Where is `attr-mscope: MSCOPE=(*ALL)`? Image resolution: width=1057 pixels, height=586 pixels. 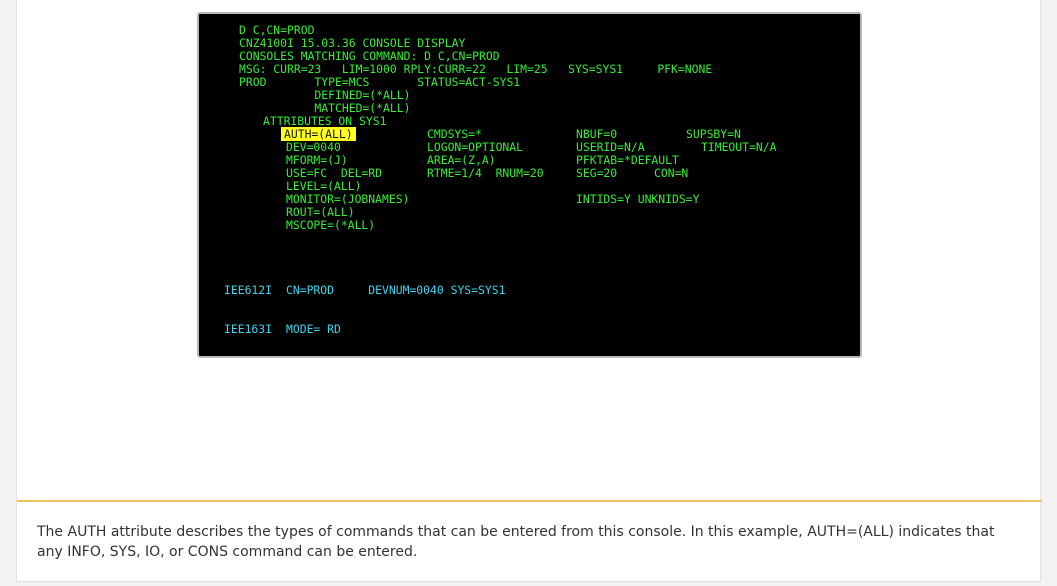 attr-mscope: MSCOPE=(*ALL) is located at coordinates (331, 225).